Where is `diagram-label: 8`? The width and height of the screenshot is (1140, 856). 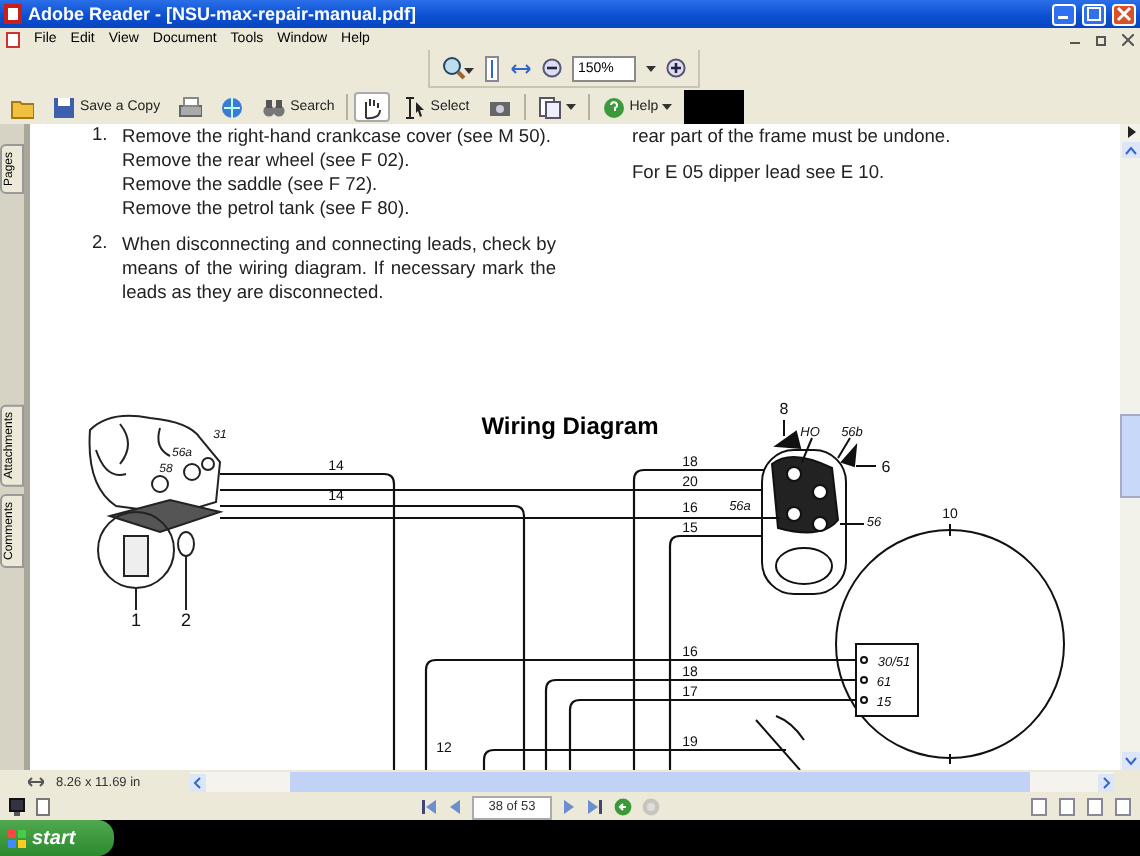 diagram-label: 8 is located at coordinates (784, 409).